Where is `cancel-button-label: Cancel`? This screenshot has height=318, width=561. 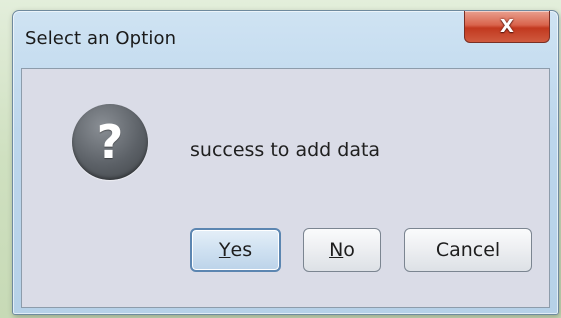 cancel-button-label: Cancel is located at coordinates (468, 250).